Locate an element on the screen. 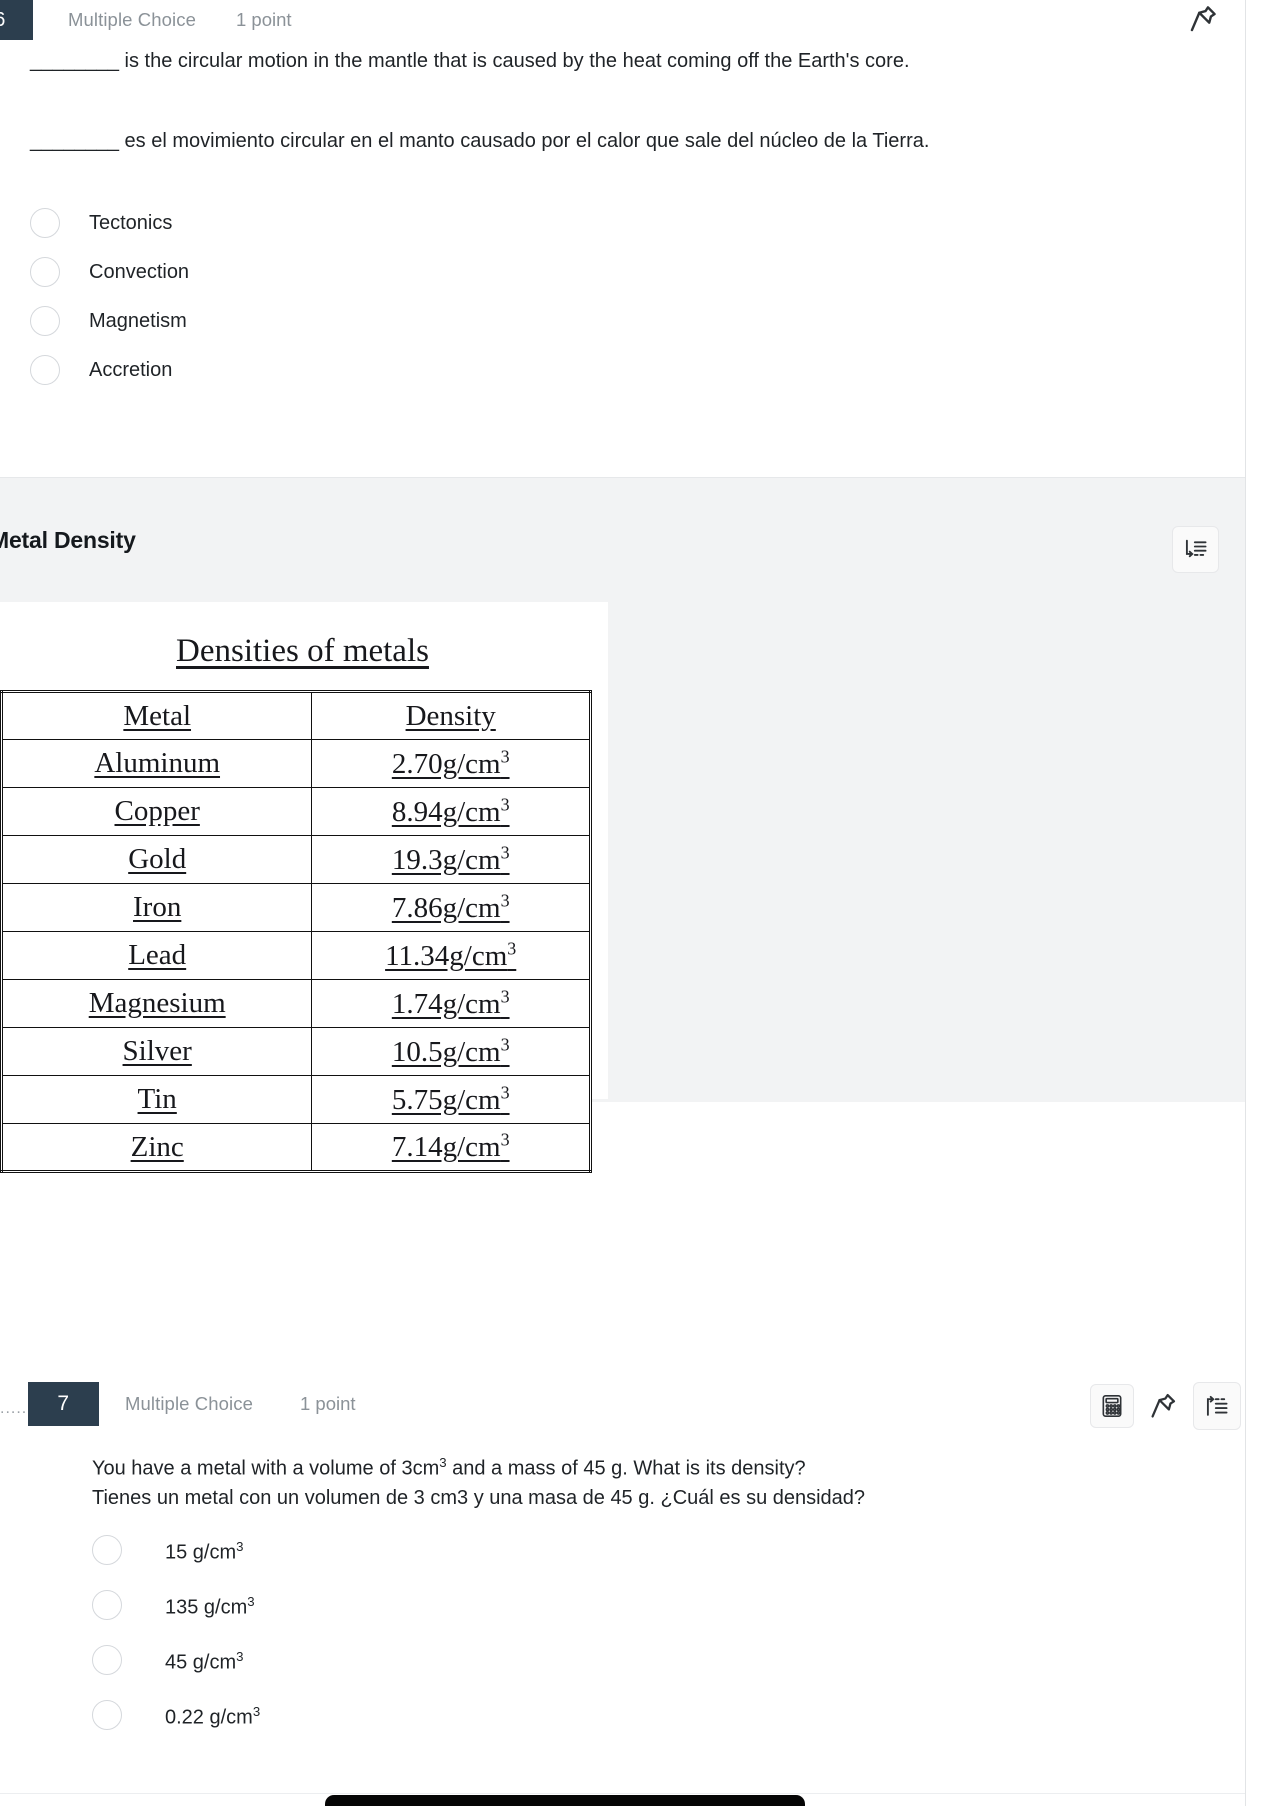 The image size is (1285, 1806). question-7-options: 15 g/cm3 135 g/cm3 45 g/cm3 0.22 g/cm3 is located at coordinates (176, 1632).